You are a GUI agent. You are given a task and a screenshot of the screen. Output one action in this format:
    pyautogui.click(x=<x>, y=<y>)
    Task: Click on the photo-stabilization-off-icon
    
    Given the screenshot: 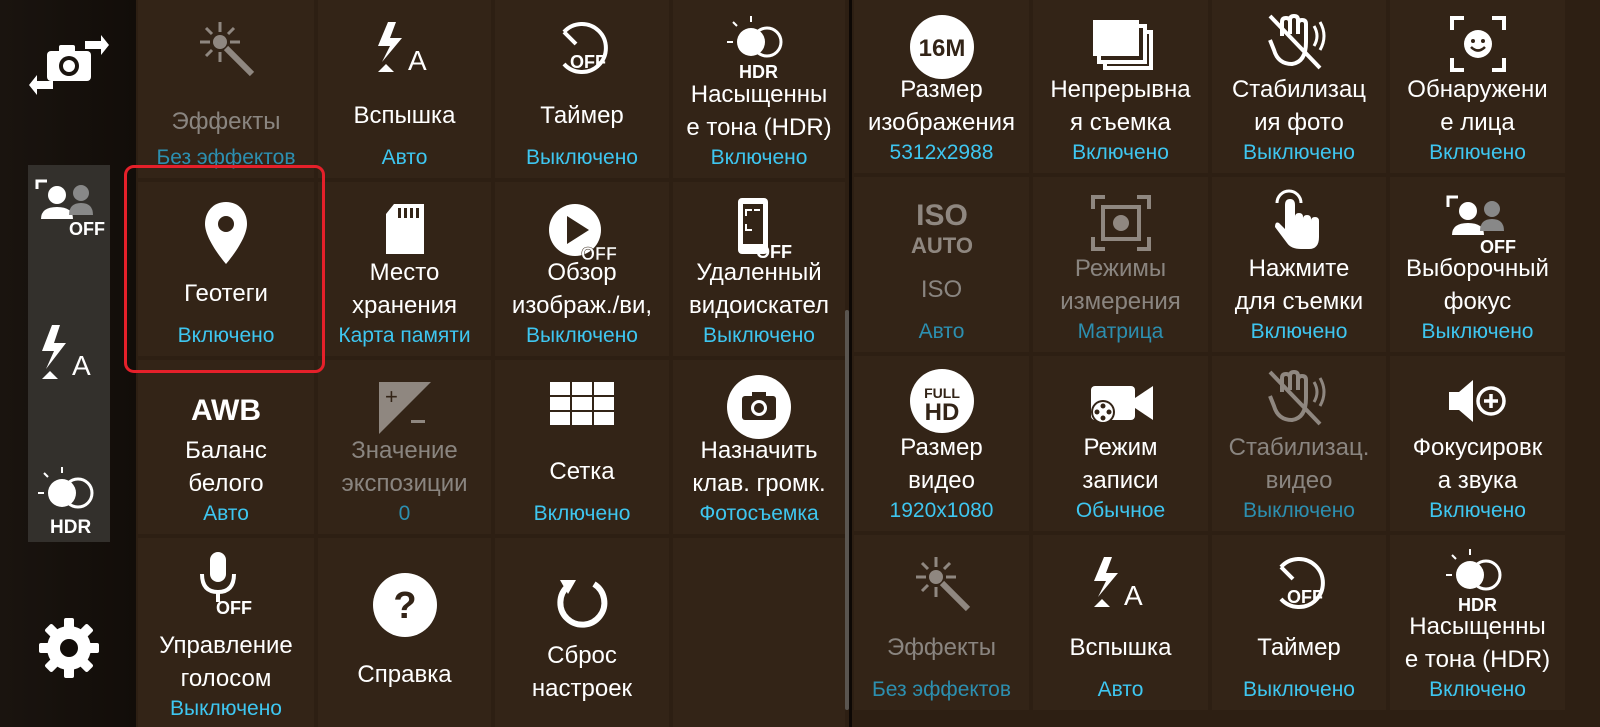 What is the action you would take?
    pyautogui.click(x=1297, y=41)
    